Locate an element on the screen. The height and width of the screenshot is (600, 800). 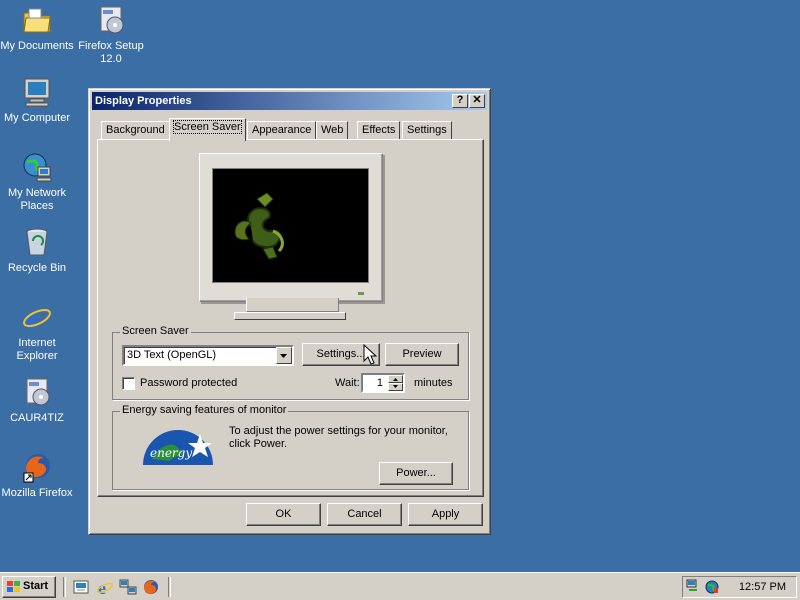
tab-screen-saver: Screen Saver is located at coordinates (207, 129).